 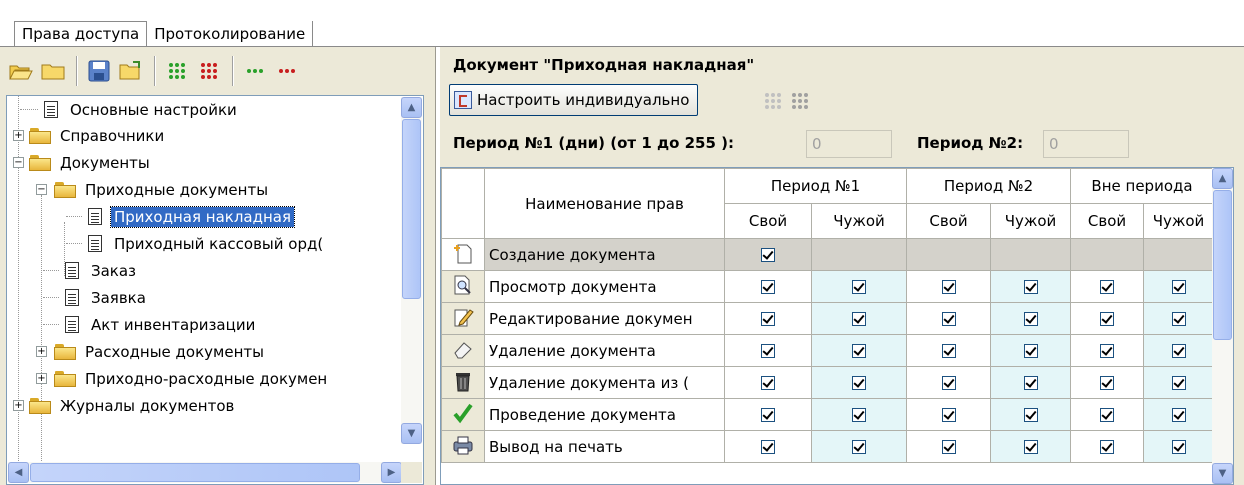 What do you see at coordinates (849, 144) in the screenshot?
I see `period-1-input: 0` at bounding box center [849, 144].